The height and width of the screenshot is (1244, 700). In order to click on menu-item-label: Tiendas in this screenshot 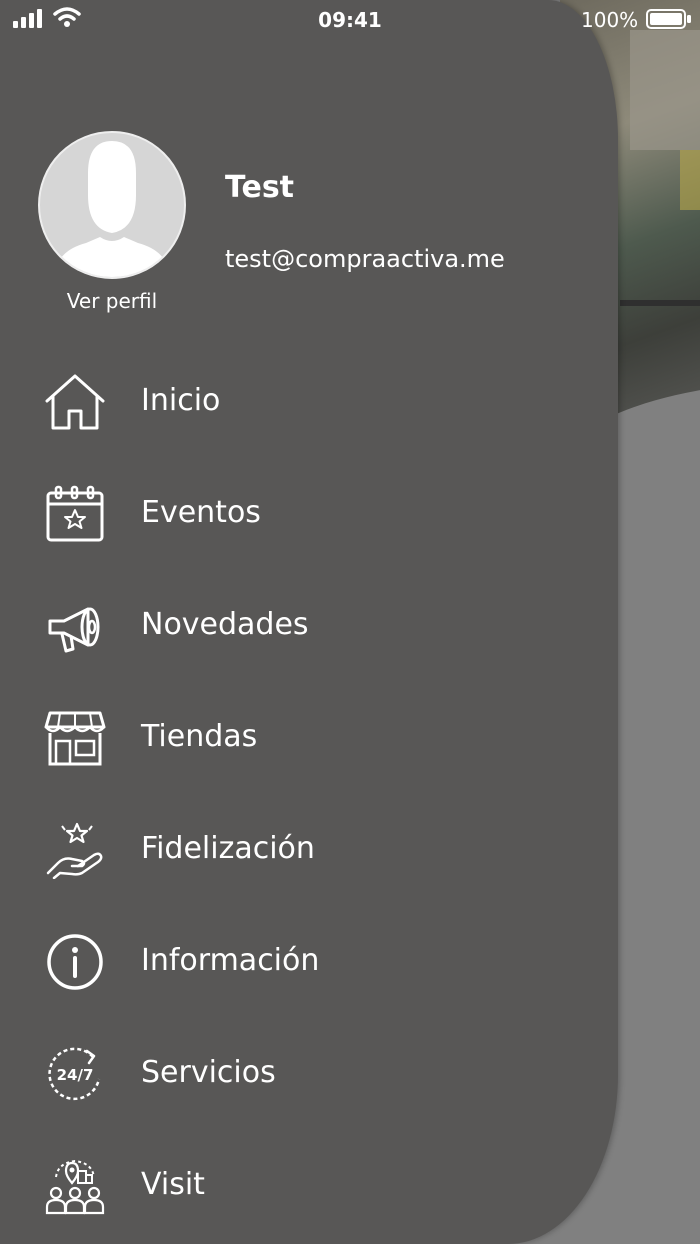, I will do `click(199, 736)`.